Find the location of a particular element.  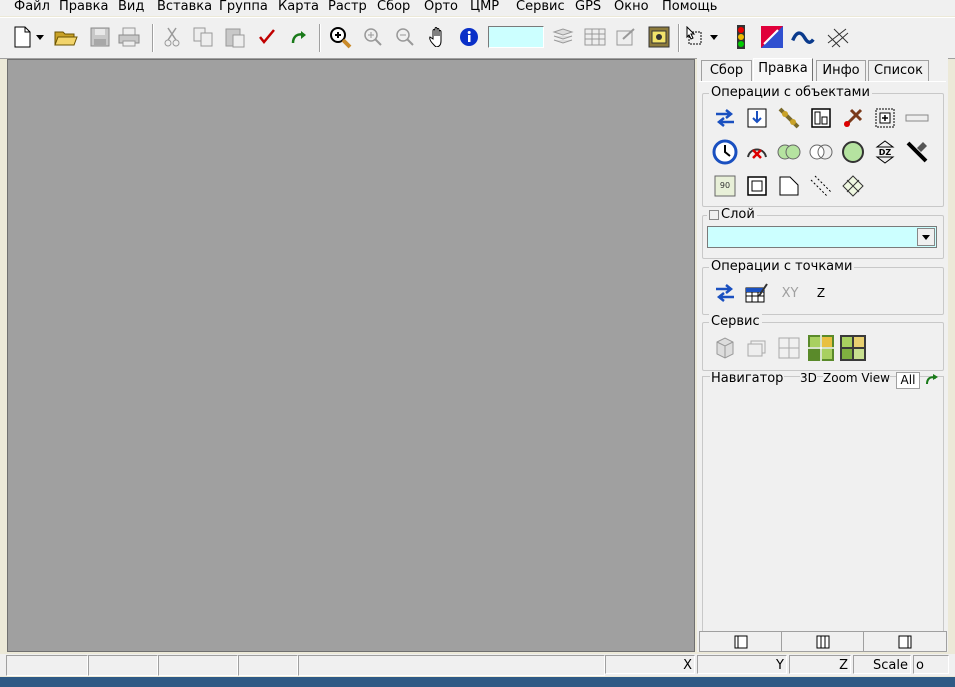

layer-group-title: Слой is located at coordinates (732, 214).